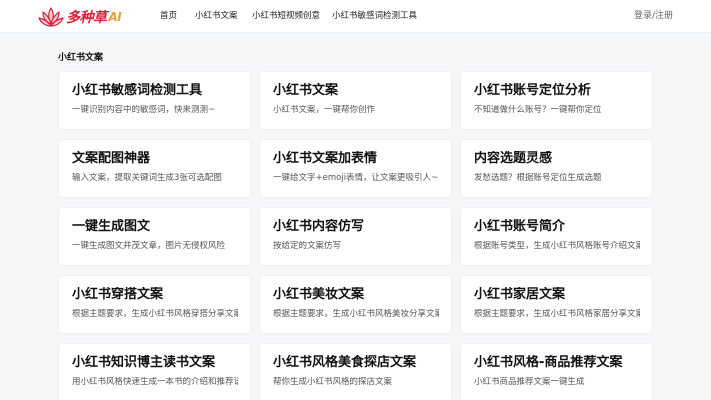 This screenshot has width=711, height=400. Describe the element at coordinates (81, 58) in the screenshot. I see `section-title: 小红书文案` at that location.